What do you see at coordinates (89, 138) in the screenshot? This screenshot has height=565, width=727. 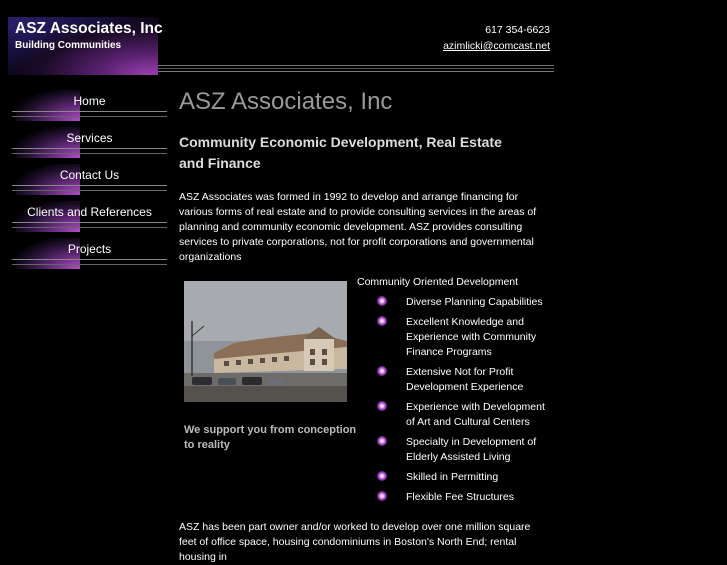 I see `nav-label: Services` at bounding box center [89, 138].